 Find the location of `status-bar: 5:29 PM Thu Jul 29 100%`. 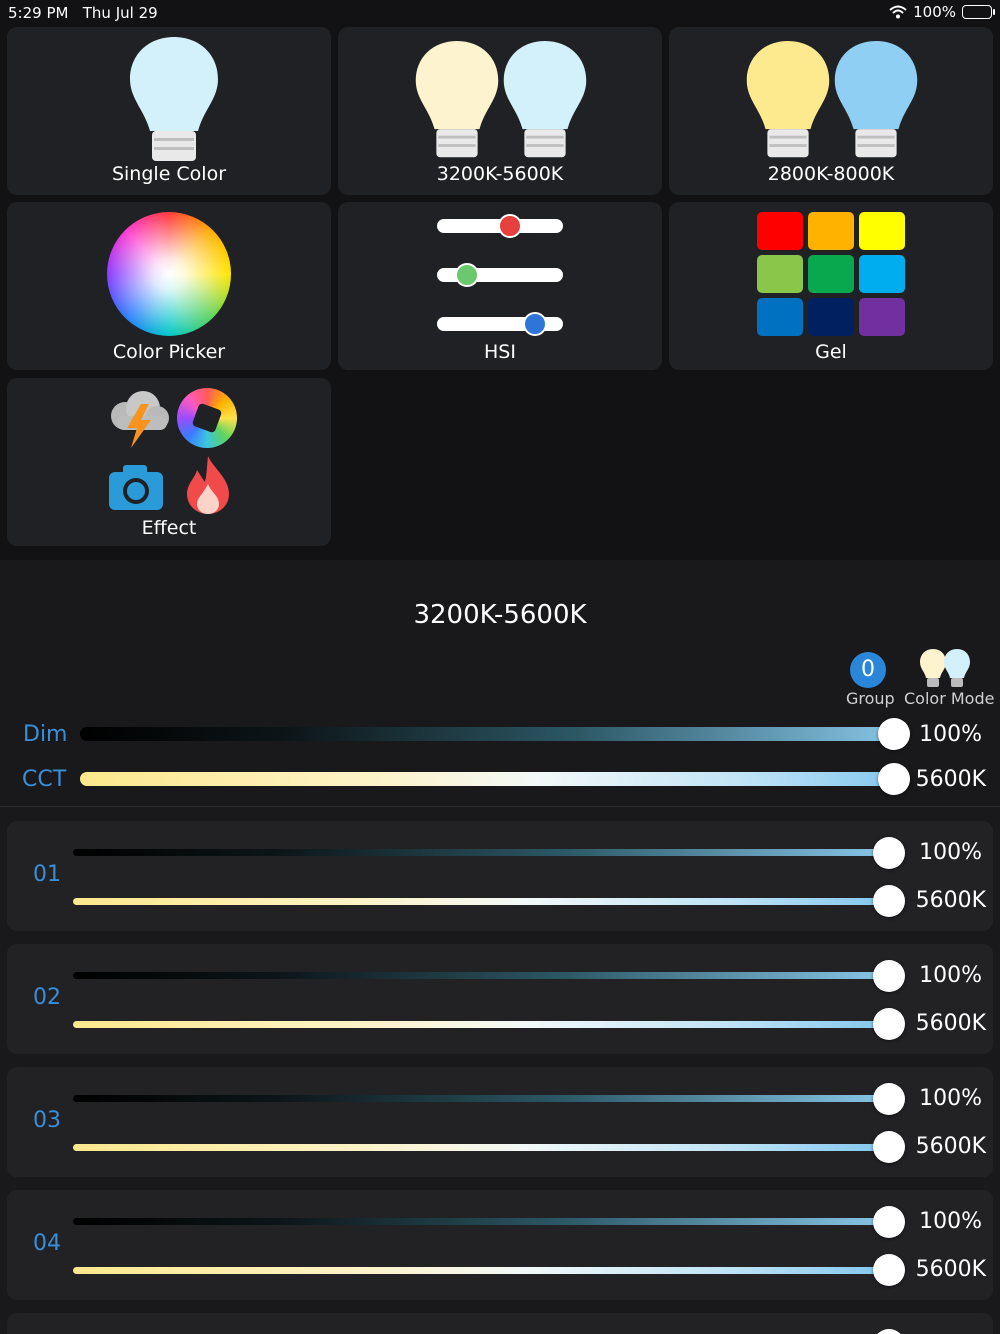

status-bar: 5:29 PM Thu Jul 29 100% is located at coordinates (500, 13).